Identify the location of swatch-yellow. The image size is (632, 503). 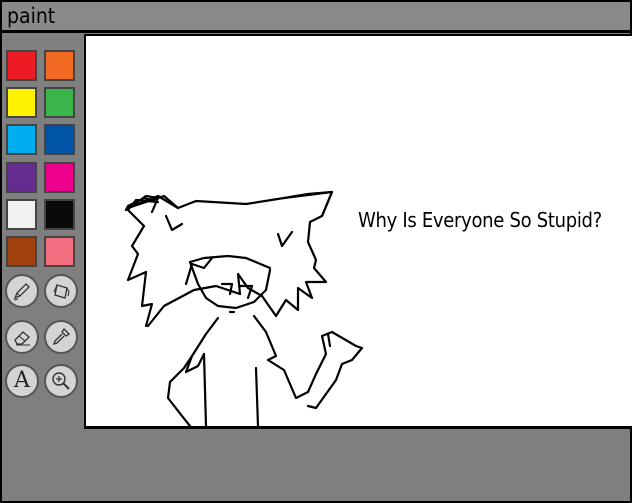
(21, 102).